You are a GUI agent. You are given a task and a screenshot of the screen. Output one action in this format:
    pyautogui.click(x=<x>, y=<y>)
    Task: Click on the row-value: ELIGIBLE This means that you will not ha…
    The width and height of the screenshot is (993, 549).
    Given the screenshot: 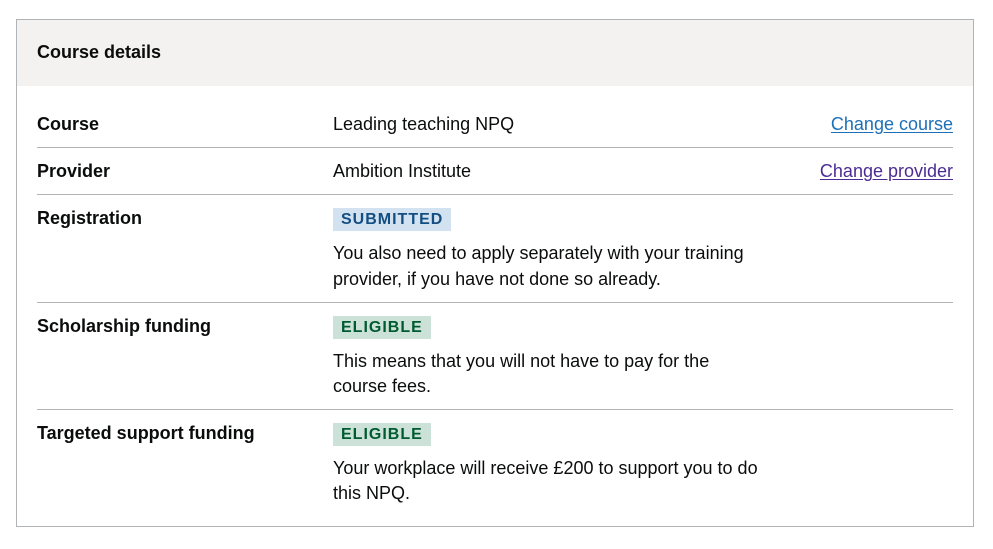 What is the action you would take?
    pyautogui.click(x=548, y=356)
    